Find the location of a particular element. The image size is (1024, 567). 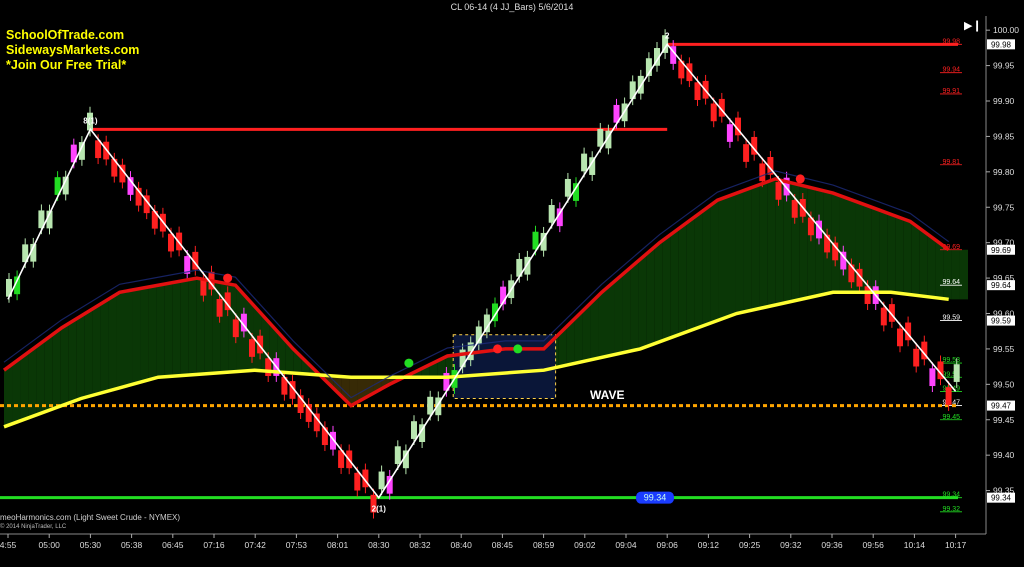

x-tick-label: 09:04 is located at coordinates (626, 545).